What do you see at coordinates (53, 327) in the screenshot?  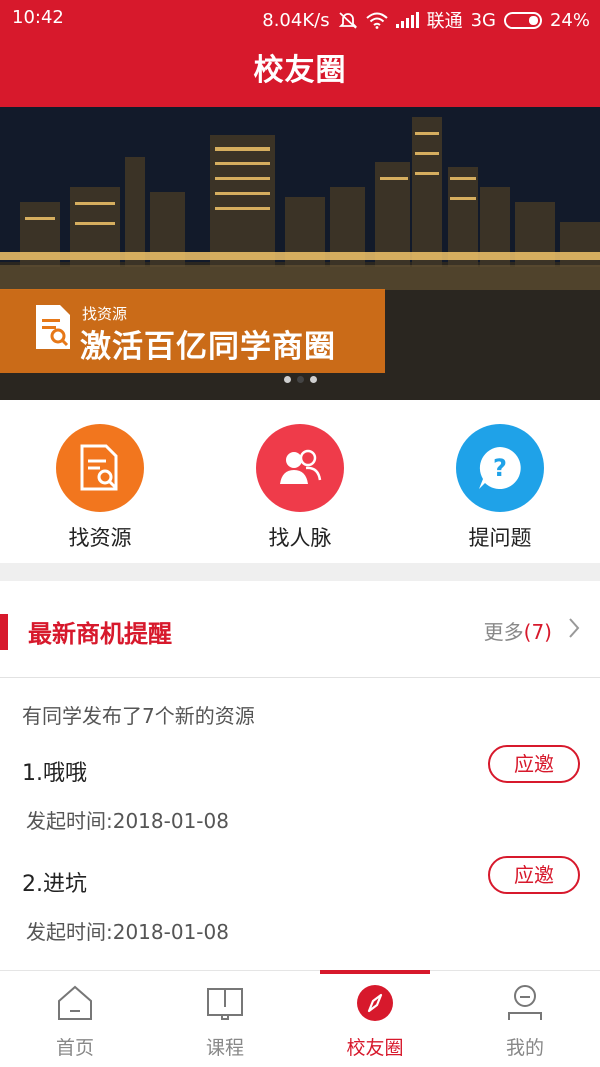 I see `document-search-icon` at bounding box center [53, 327].